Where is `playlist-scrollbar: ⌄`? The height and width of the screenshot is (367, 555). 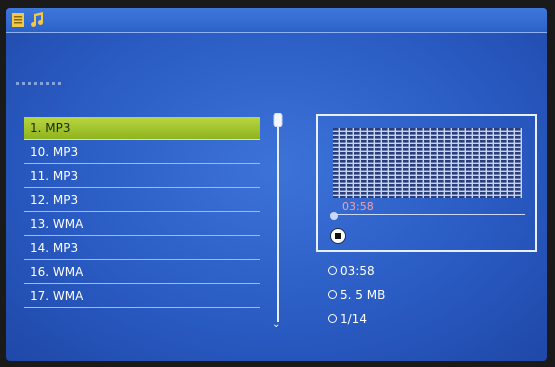 playlist-scrollbar: ⌄ is located at coordinates (278, 221).